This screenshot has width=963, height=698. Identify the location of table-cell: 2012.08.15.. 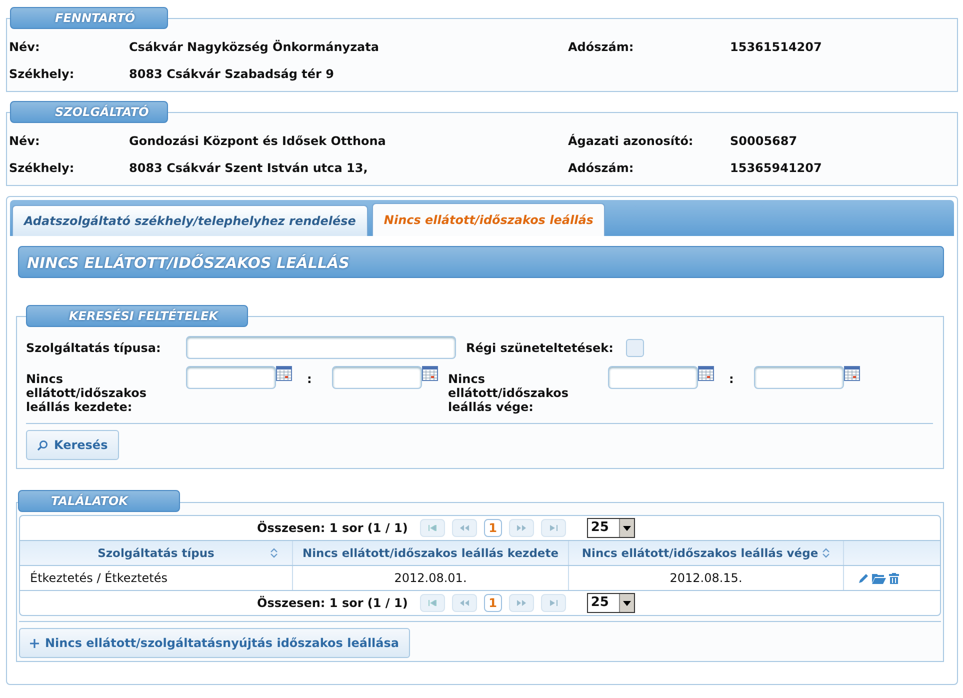
(706, 578).